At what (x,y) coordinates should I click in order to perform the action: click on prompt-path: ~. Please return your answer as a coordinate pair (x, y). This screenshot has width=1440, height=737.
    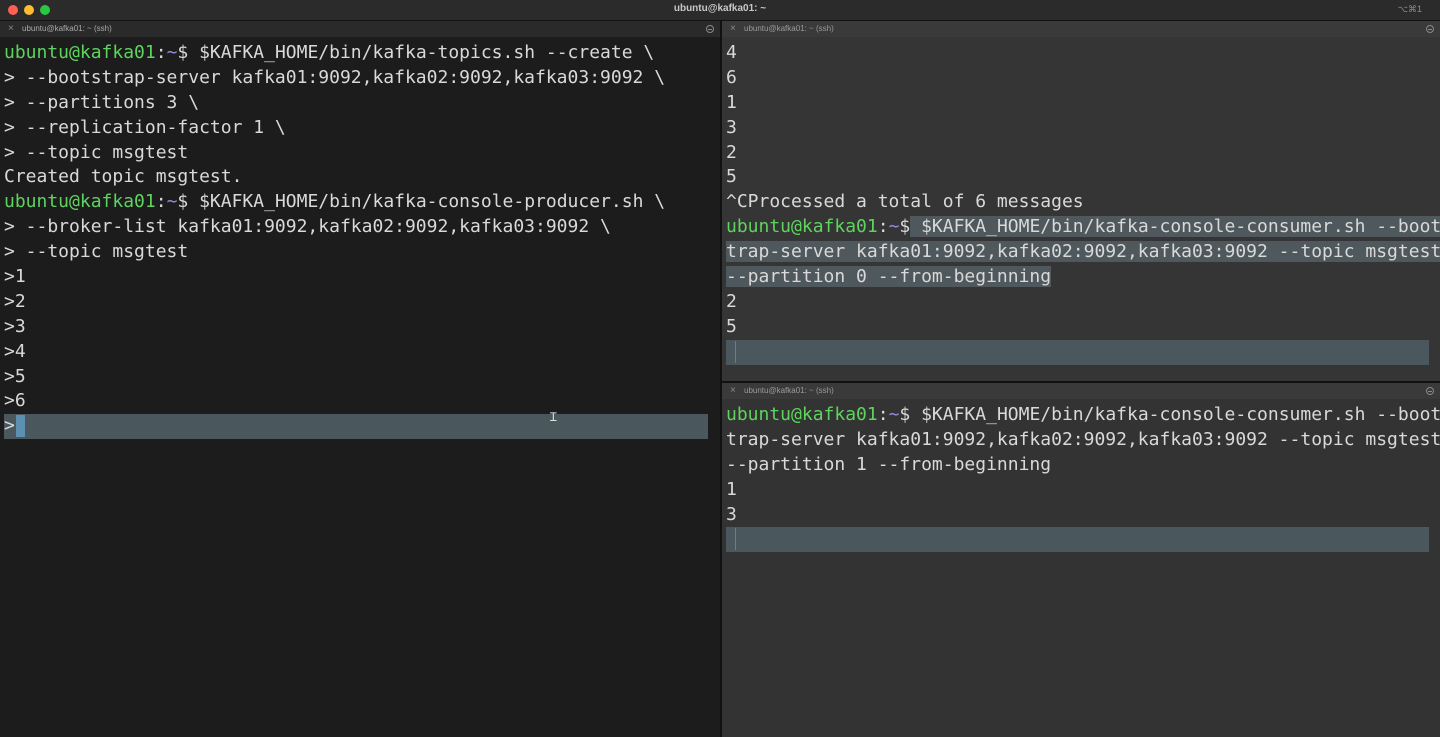
    Looking at the image, I should click on (894, 414).